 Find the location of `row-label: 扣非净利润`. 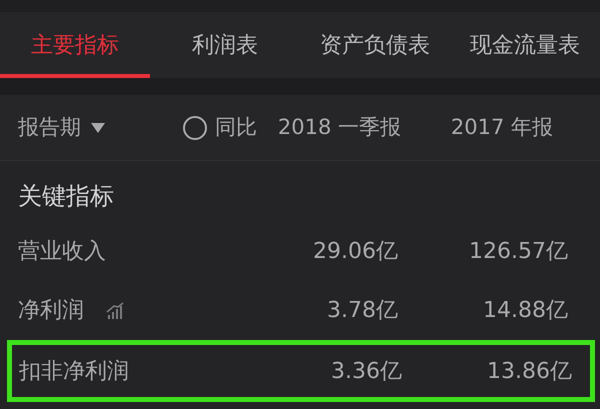

row-label: 扣非净利润 is located at coordinates (74, 372).